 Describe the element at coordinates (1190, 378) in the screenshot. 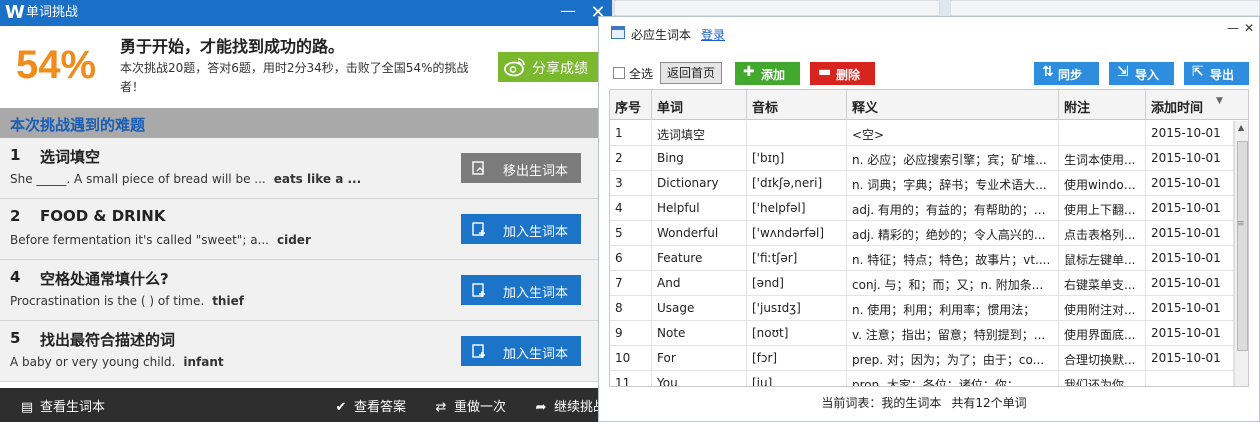

I see `cell-added-time` at that location.